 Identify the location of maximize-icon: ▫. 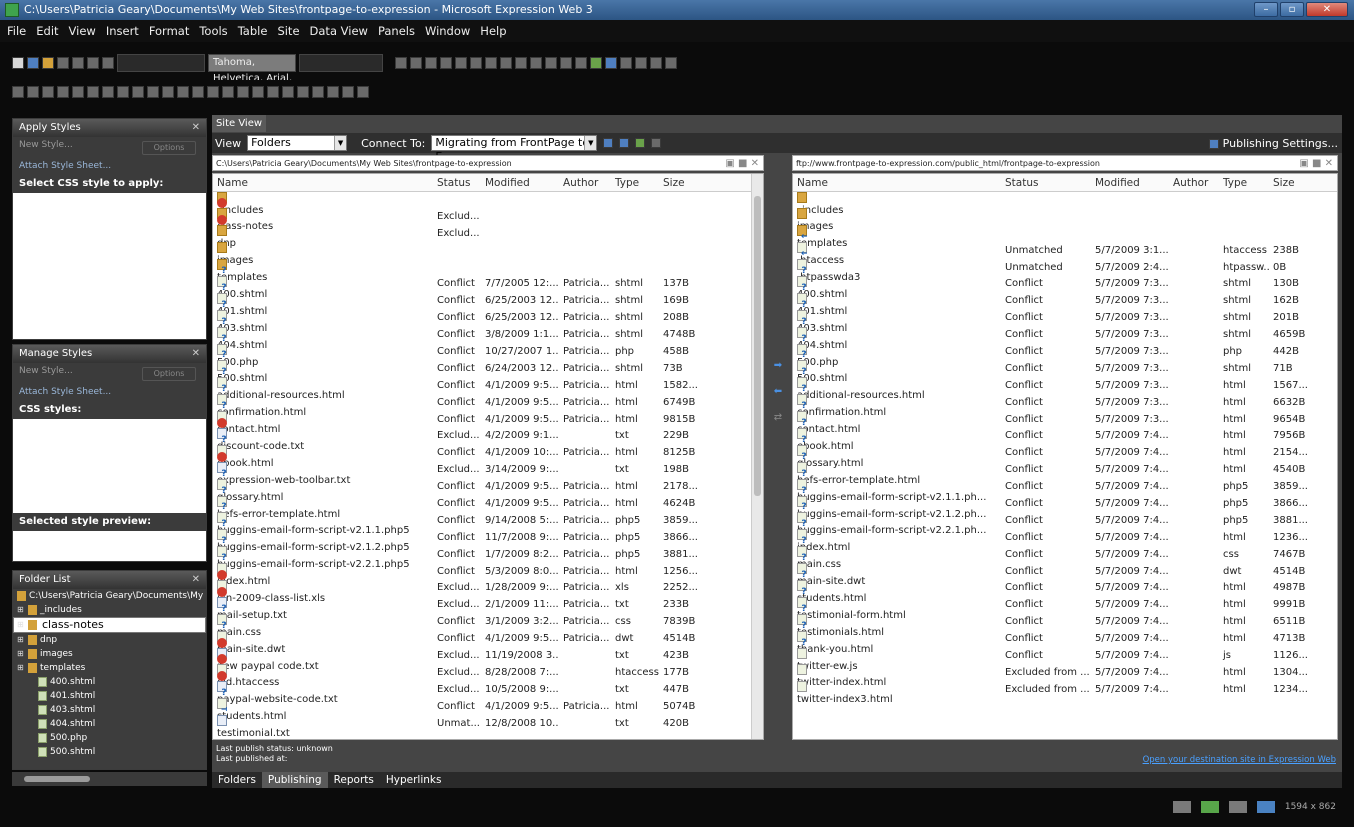
(1292, 9).